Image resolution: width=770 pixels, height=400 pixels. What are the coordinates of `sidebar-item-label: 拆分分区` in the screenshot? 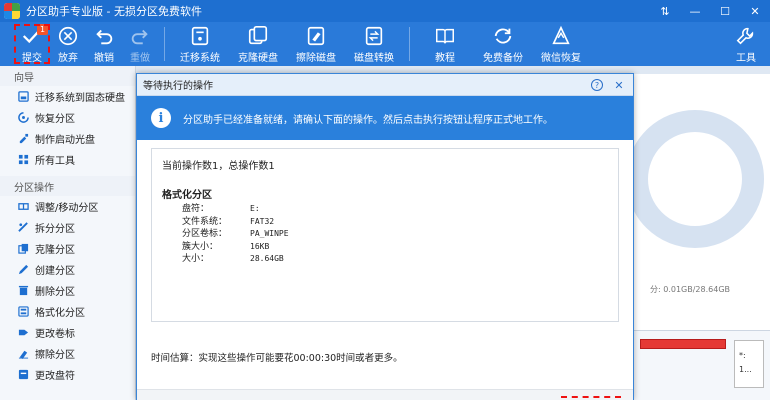 It's located at (55, 229).